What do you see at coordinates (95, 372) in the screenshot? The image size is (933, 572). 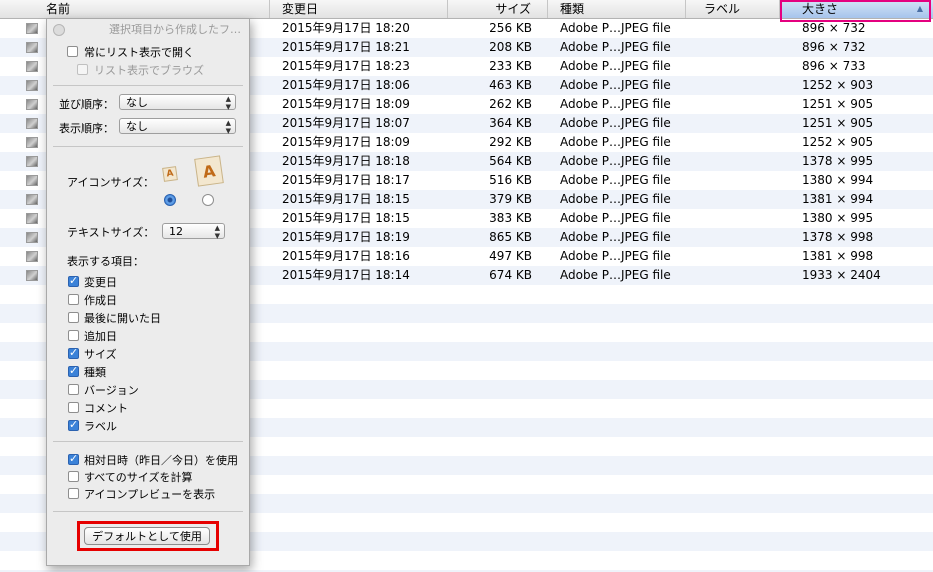 I see `column-option-label: 種類` at bounding box center [95, 372].